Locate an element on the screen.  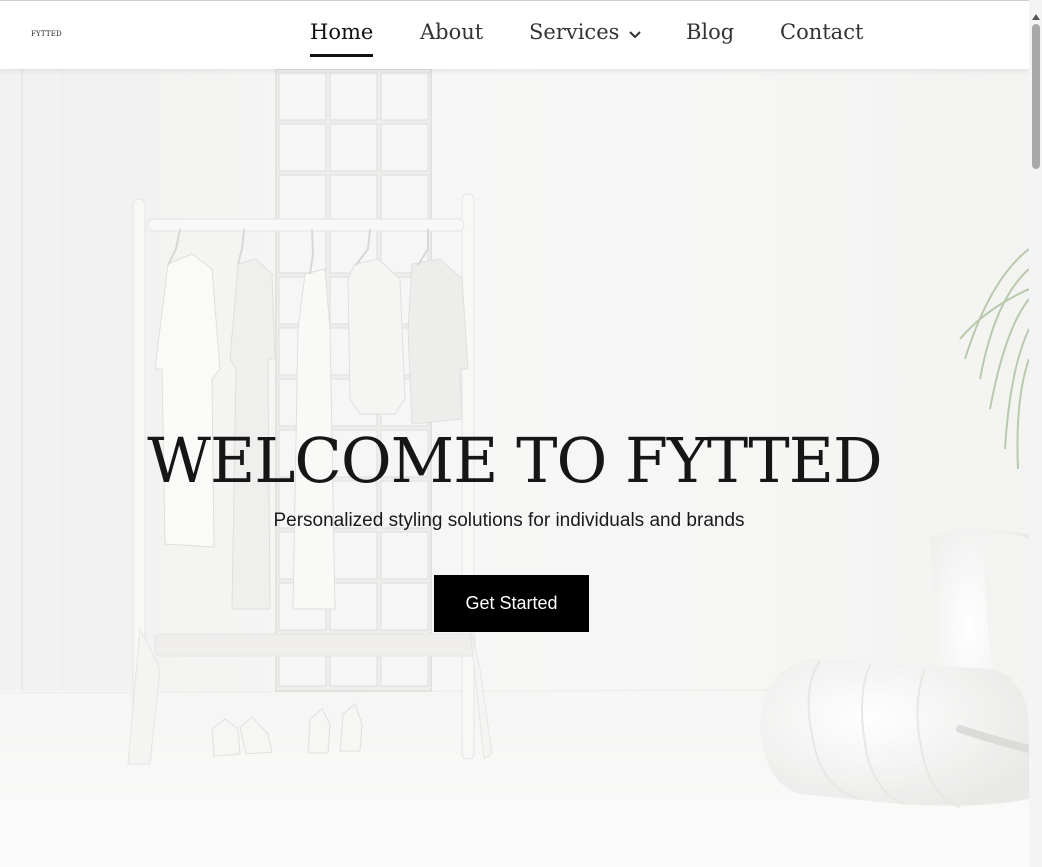
nav-services-label: Services is located at coordinates (574, 32).